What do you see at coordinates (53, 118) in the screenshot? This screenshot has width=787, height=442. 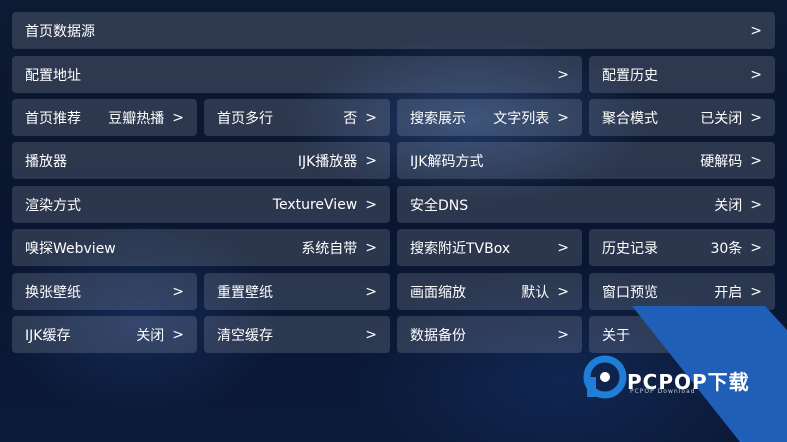 I see `setting-label: 首页推荐` at bounding box center [53, 118].